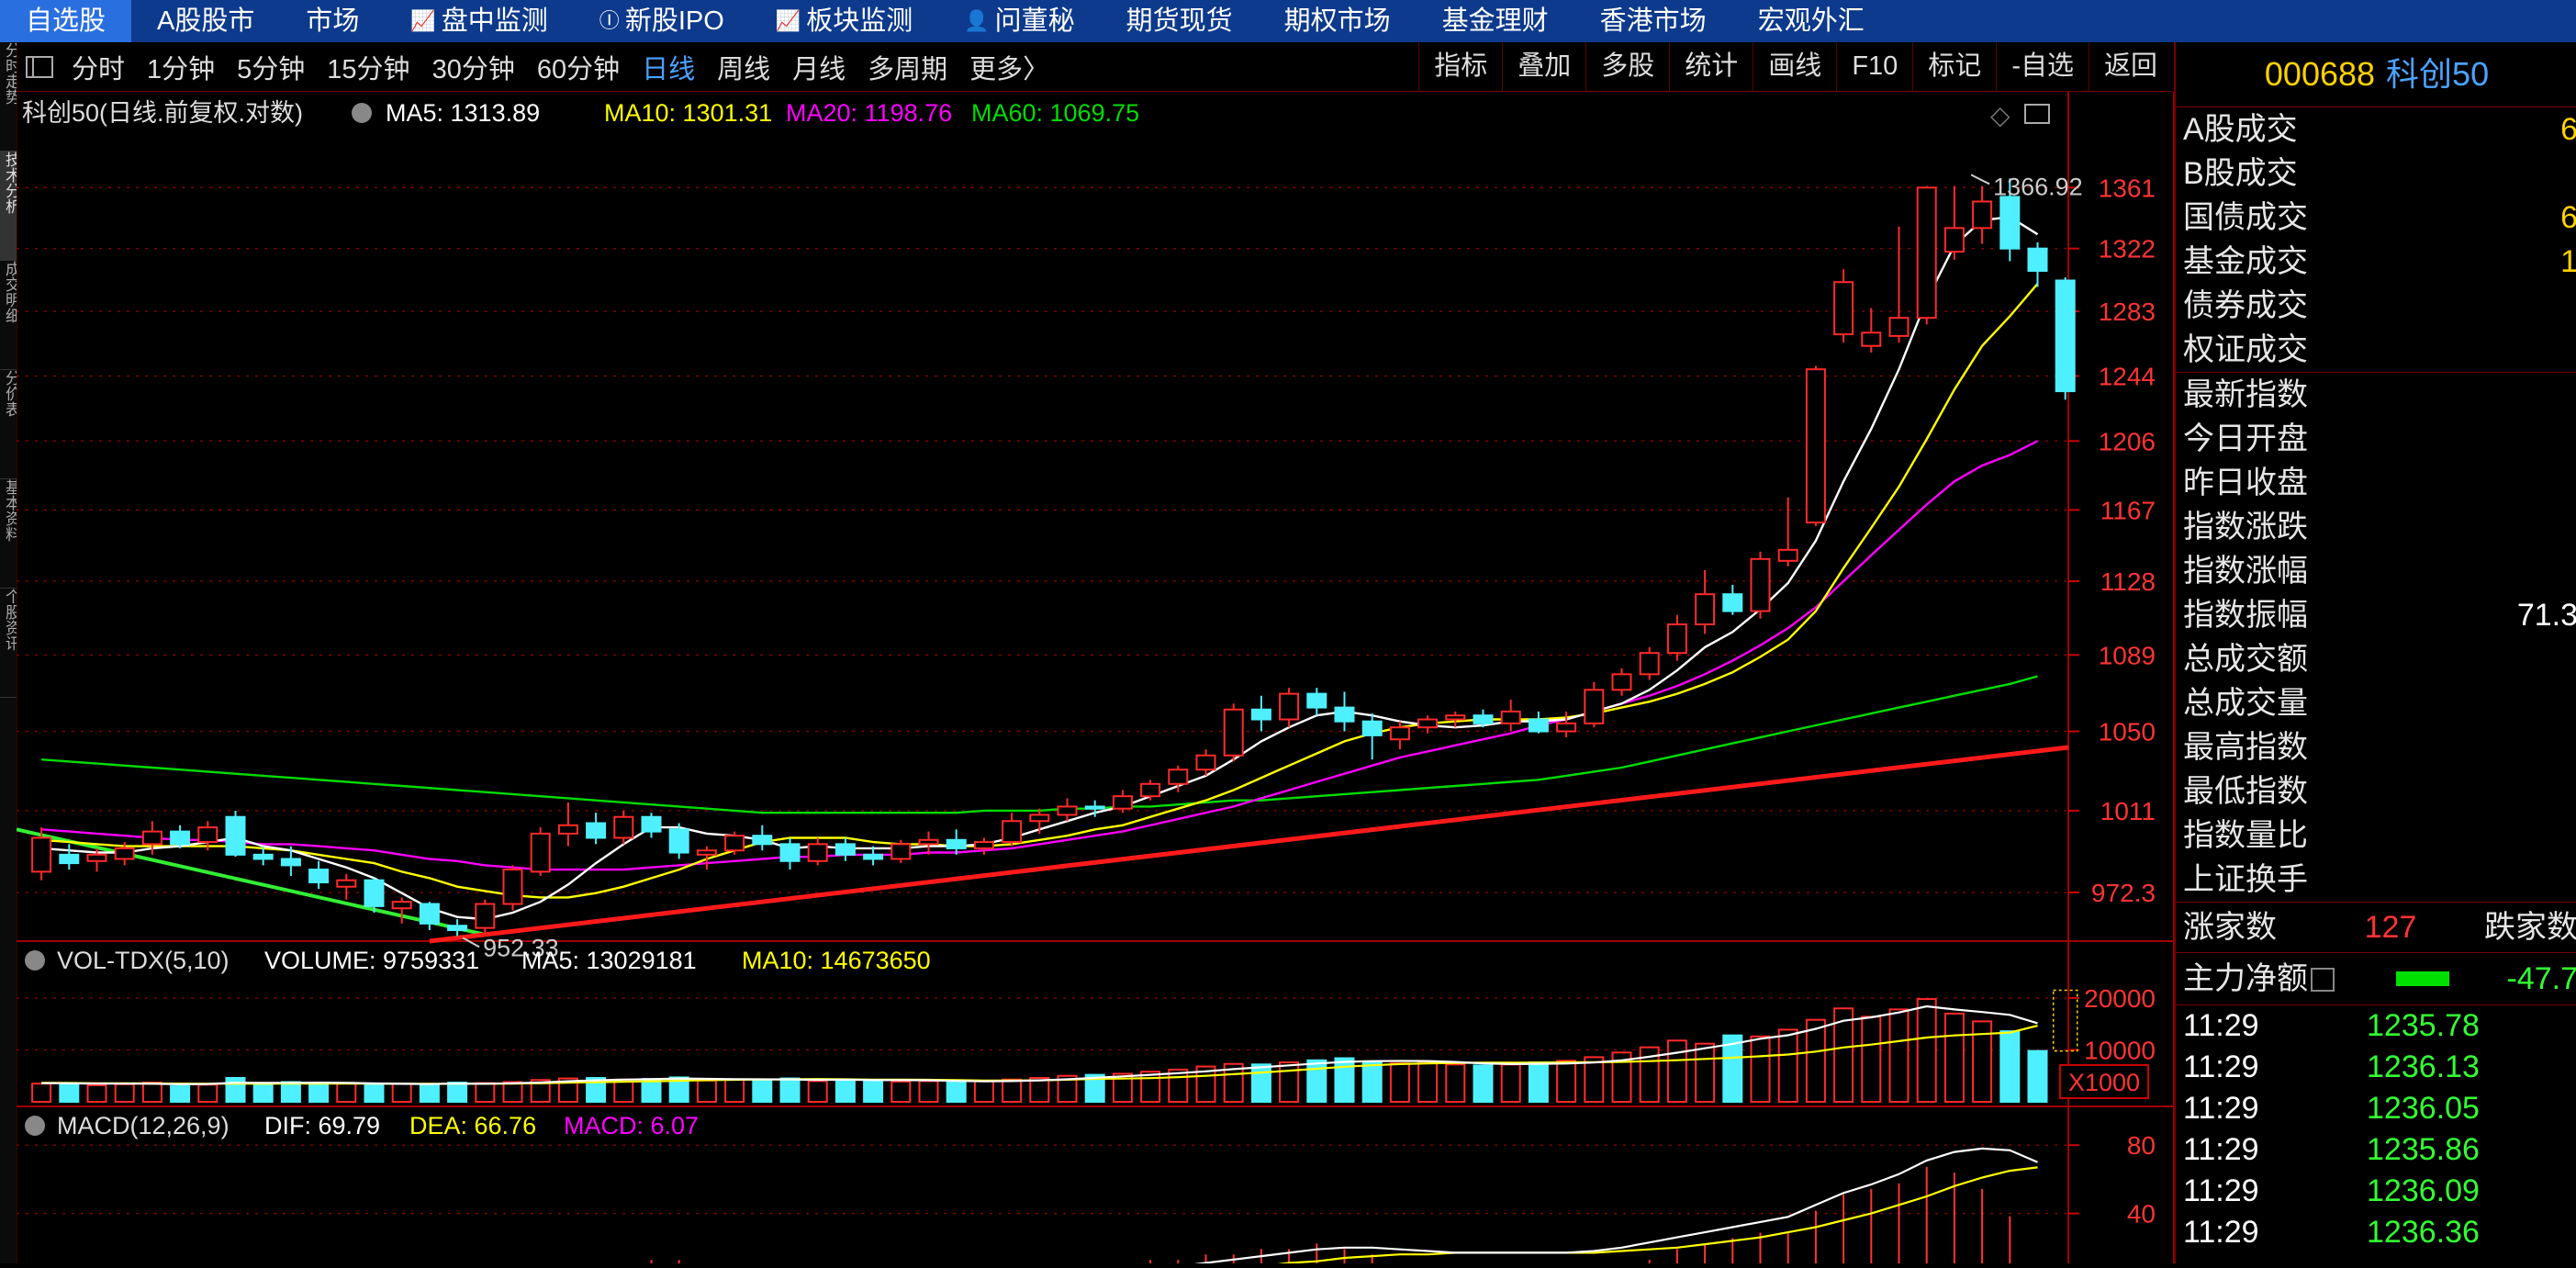 The height and width of the screenshot is (1268, 2576). Describe the element at coordinates (2376, 350) in the screenshot. I see `stat-row: 权证成交` at that location.